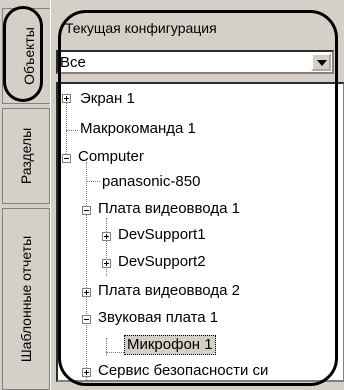  What do you see at coordinates (162, 235) in the screenshot?
I see `tree-item-devsupport-1: DevSupport1` at bounding box center [162, 235].